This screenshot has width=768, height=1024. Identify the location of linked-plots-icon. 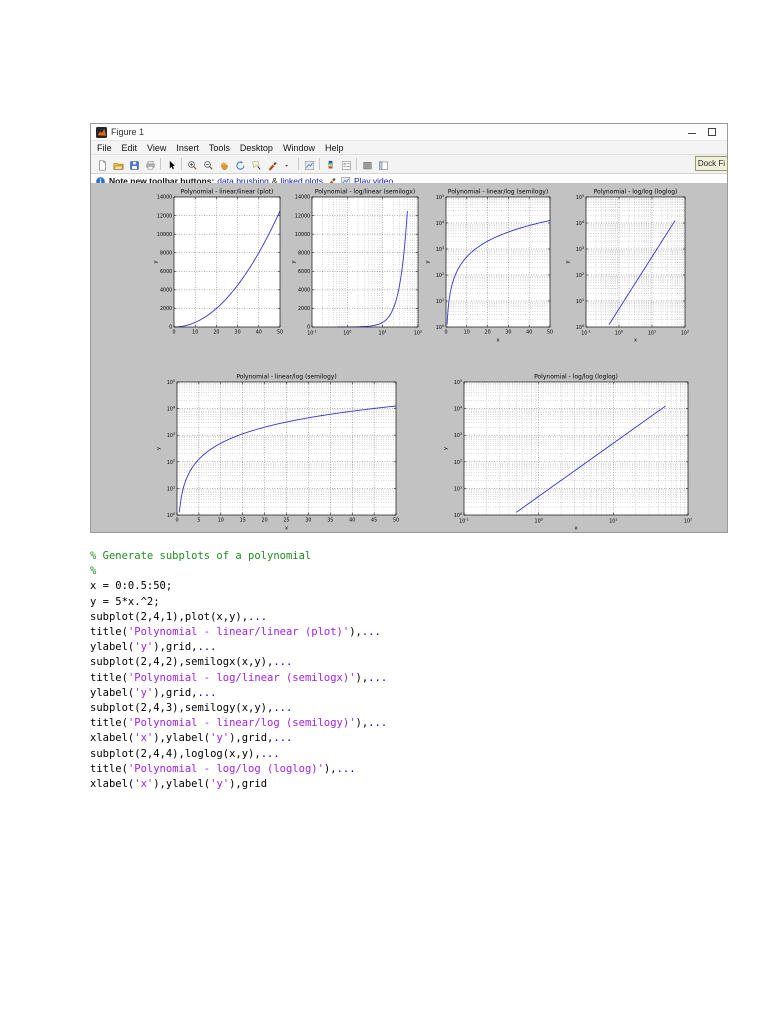
(309, 164).